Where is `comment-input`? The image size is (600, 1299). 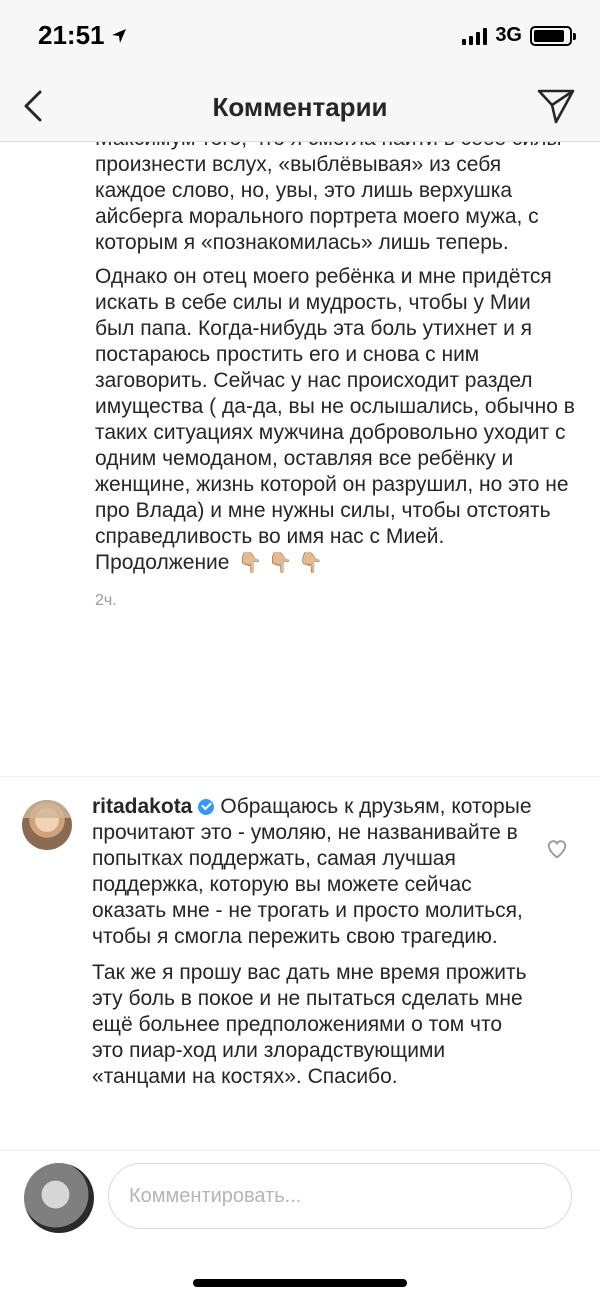
comment-input is located at coordinates (340, 1196).